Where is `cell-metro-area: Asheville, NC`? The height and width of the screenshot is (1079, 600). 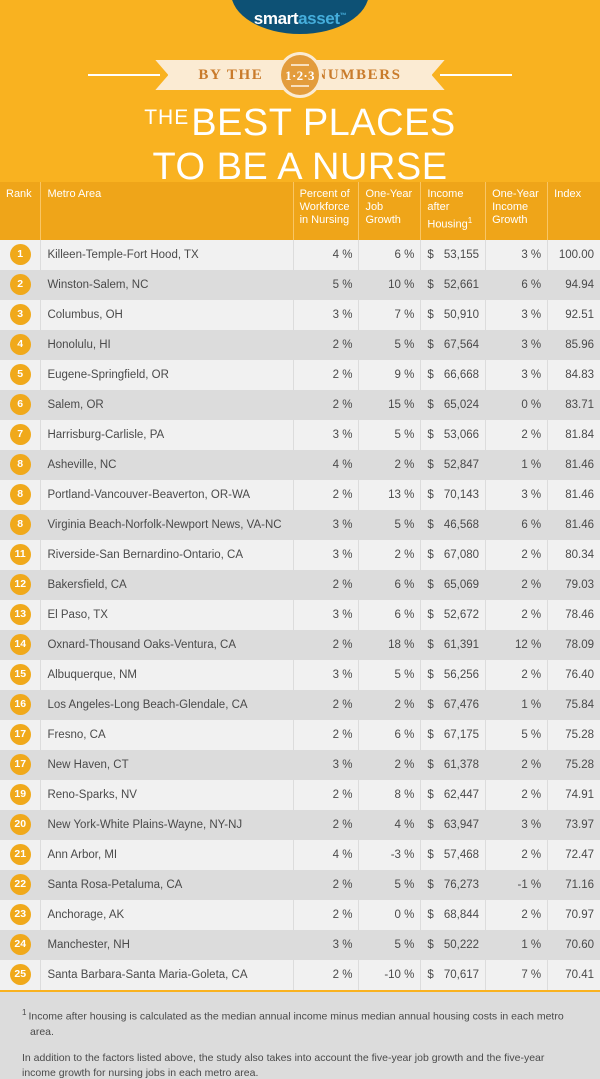
cell-metro-area: Asheville, NC is located at coordinates (167, 464).